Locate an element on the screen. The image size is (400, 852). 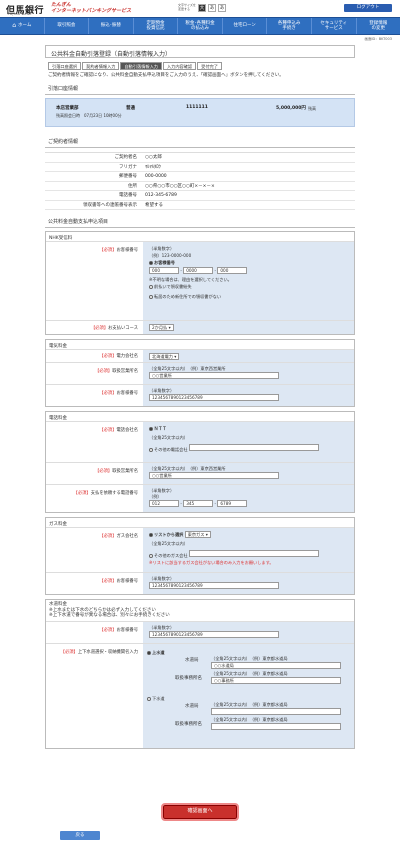
water-down-office-input is located at coordinates (276, 726).